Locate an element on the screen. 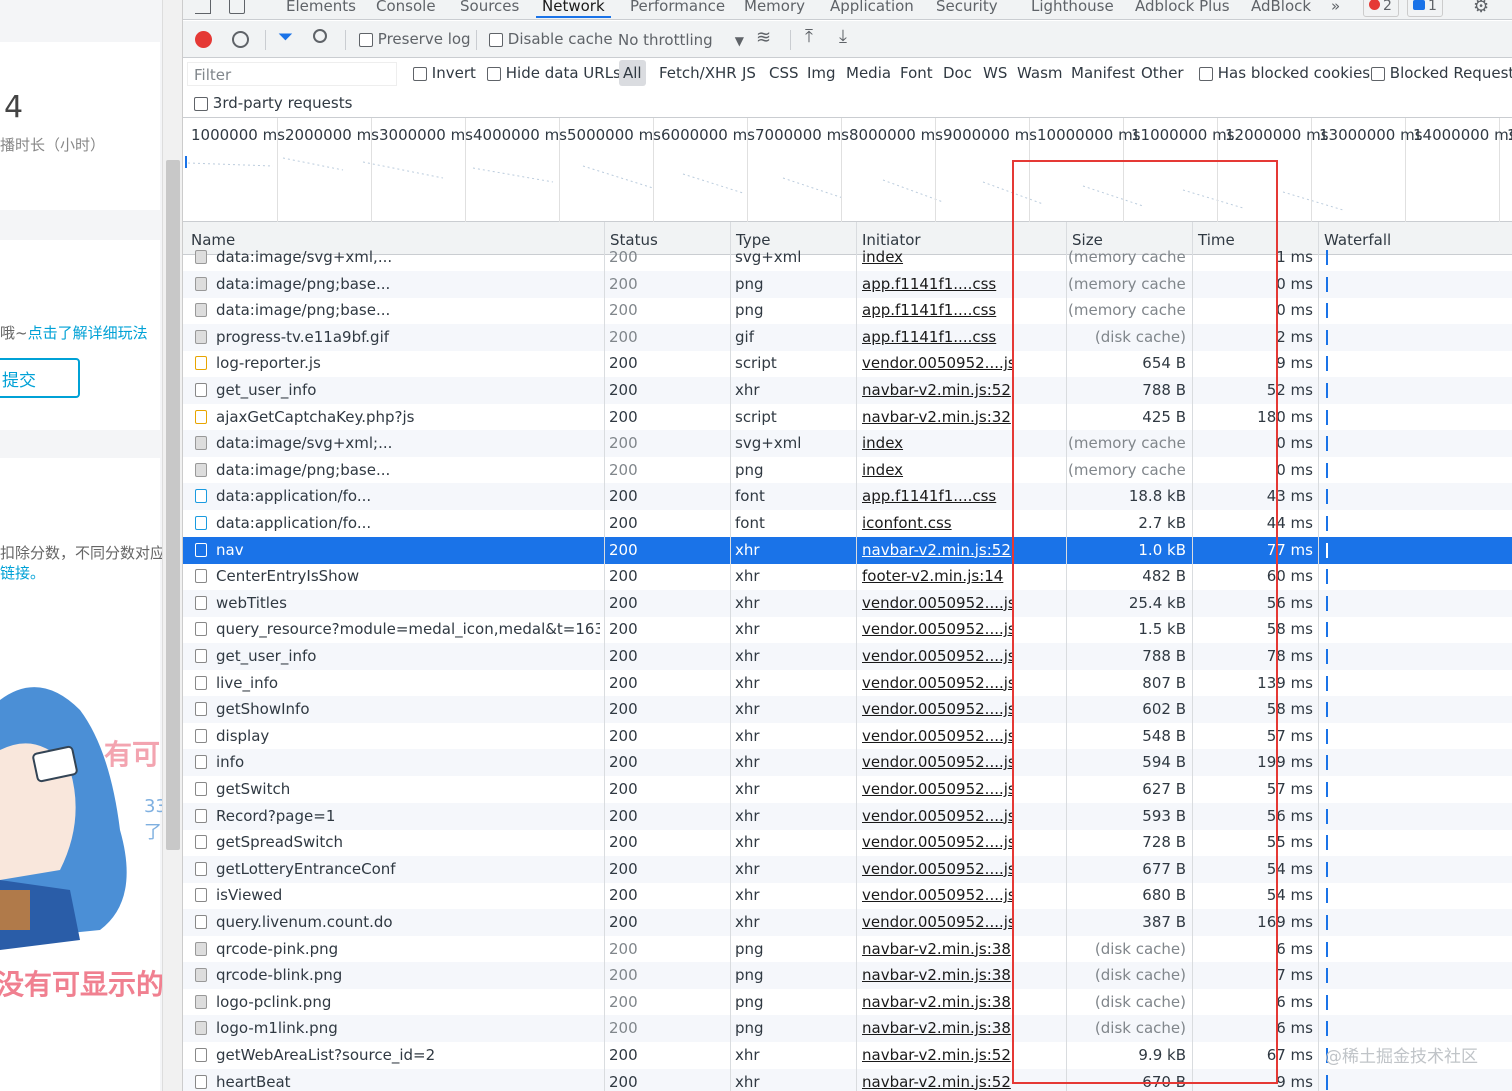 Image resolution: width=1512 pixels, height=1091 pixels. filter-input: Filter is located at coordinates (292, 74).